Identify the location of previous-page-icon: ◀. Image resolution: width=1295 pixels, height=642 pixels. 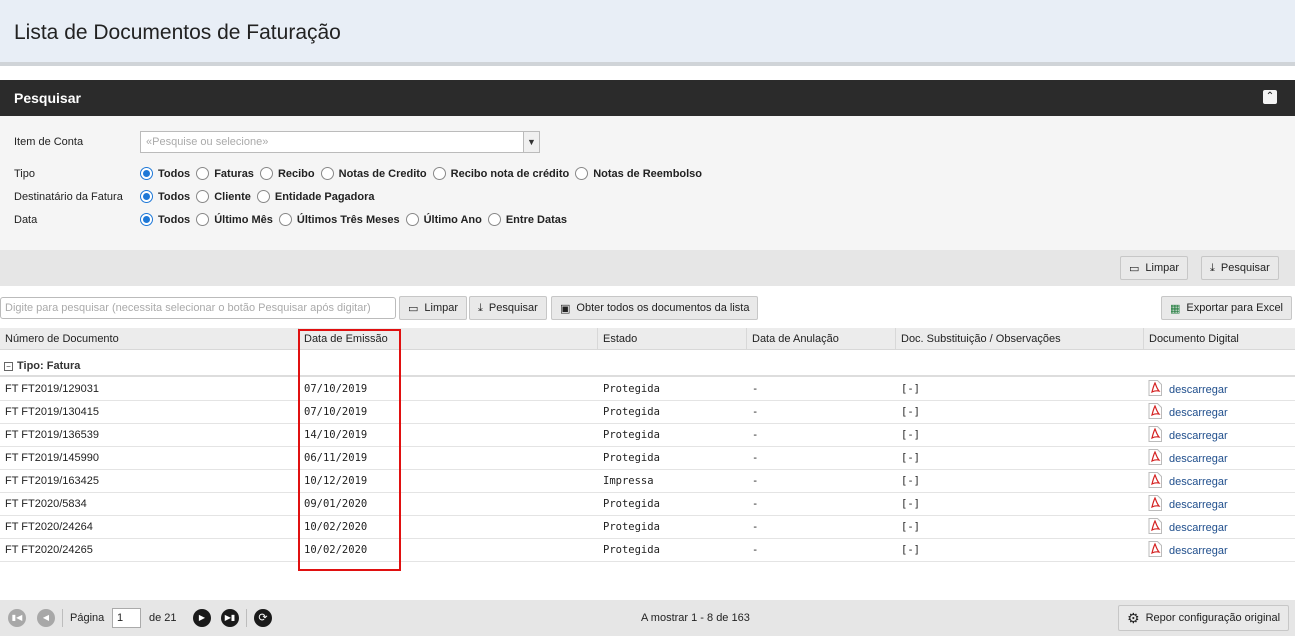
(46, 618).